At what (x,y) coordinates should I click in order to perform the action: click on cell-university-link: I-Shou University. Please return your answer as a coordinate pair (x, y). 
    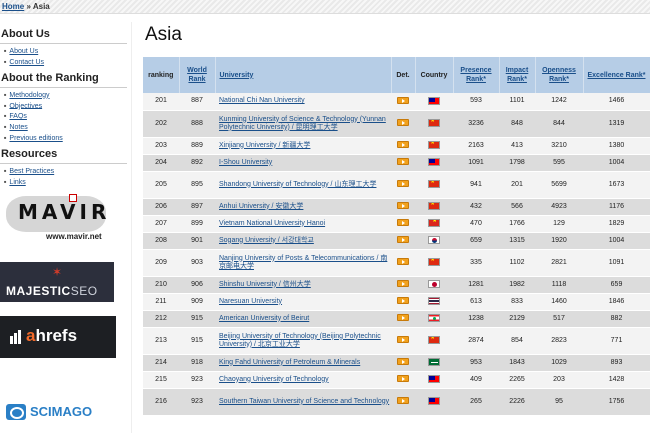
    Looking at the image, I should click on (303, 163).